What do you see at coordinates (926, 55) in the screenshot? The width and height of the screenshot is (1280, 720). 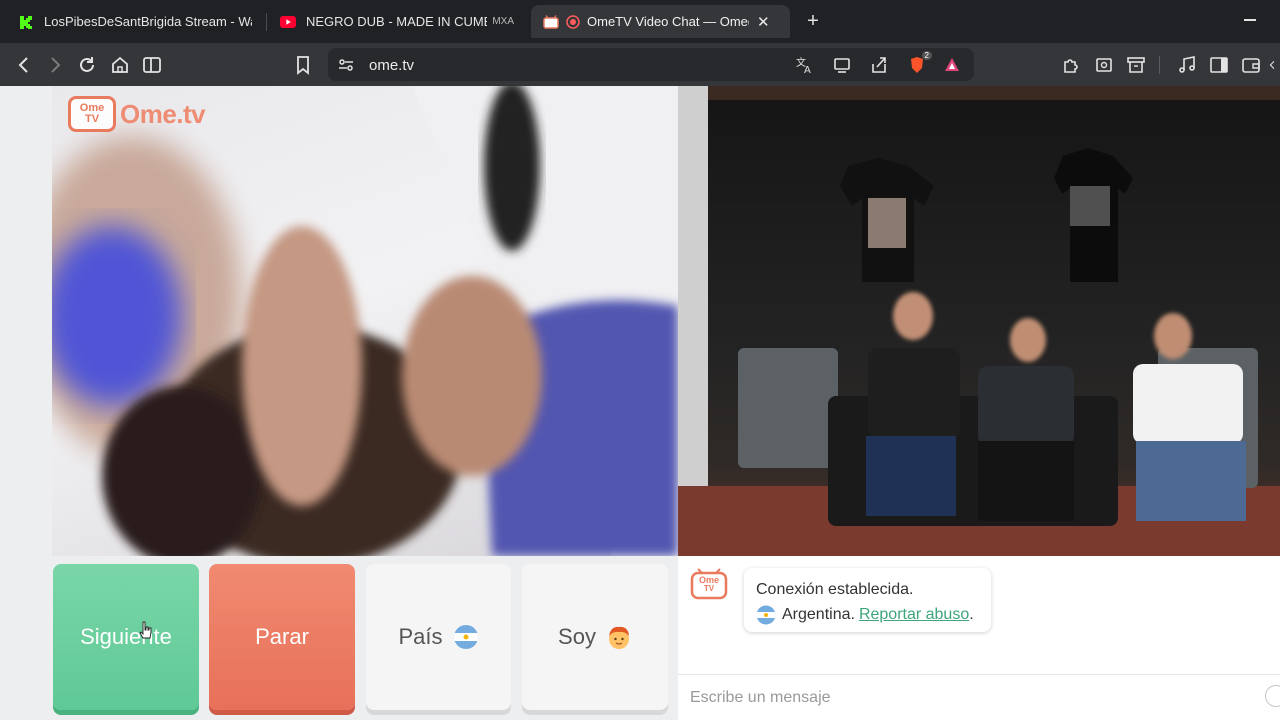 I see `shield-count-badge: 2` at bounding box center [926, 55].